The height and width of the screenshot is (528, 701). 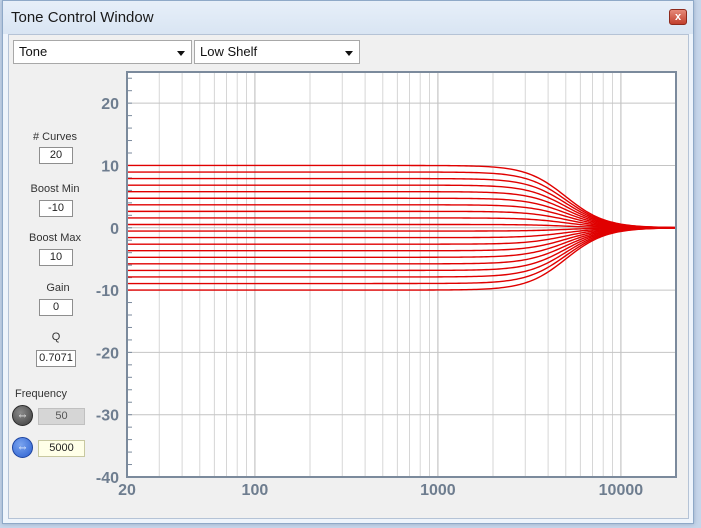 I want to click on y-tick-label: 10, so click(x=110, y=166).